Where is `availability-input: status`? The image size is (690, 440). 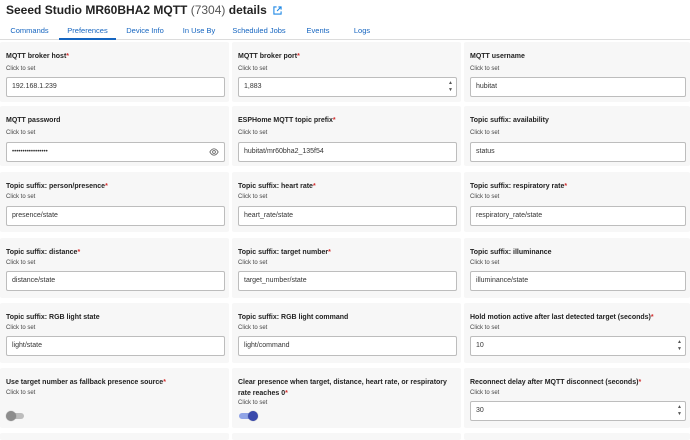
availability-input: status is located at coordinates (578, 152).